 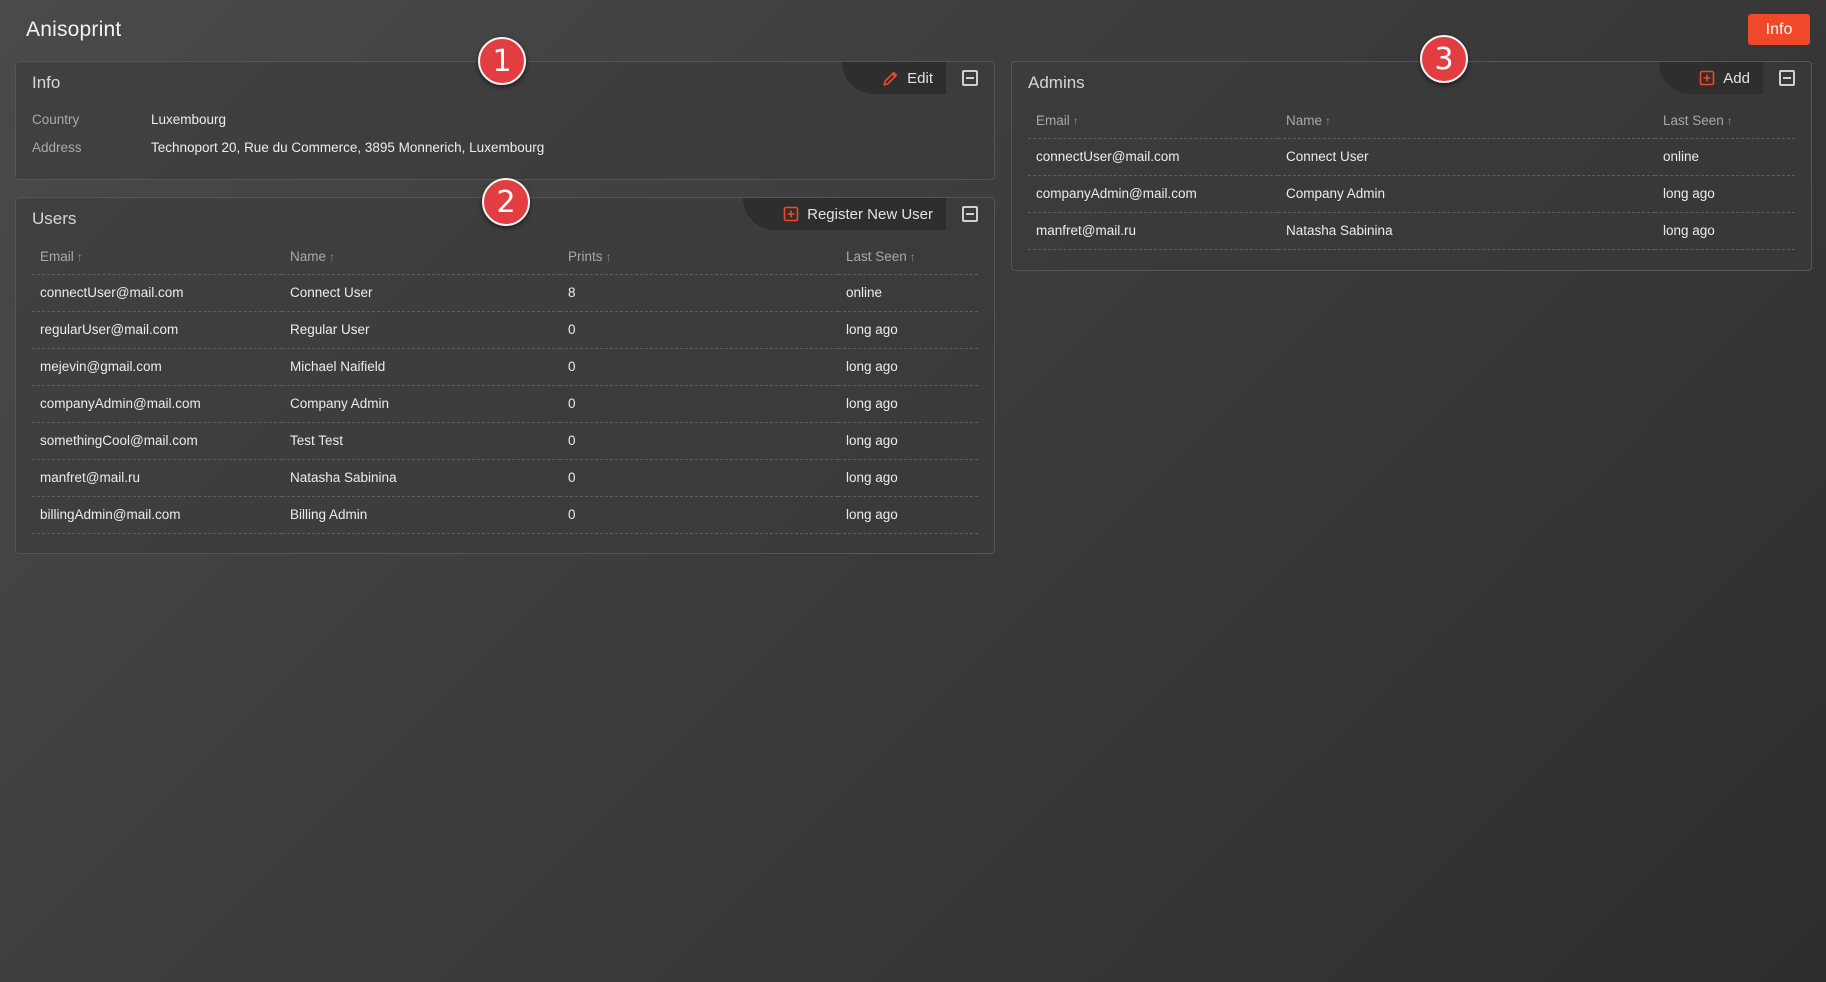 I want to click on collapse-info-button, so click(x=970, y=78).